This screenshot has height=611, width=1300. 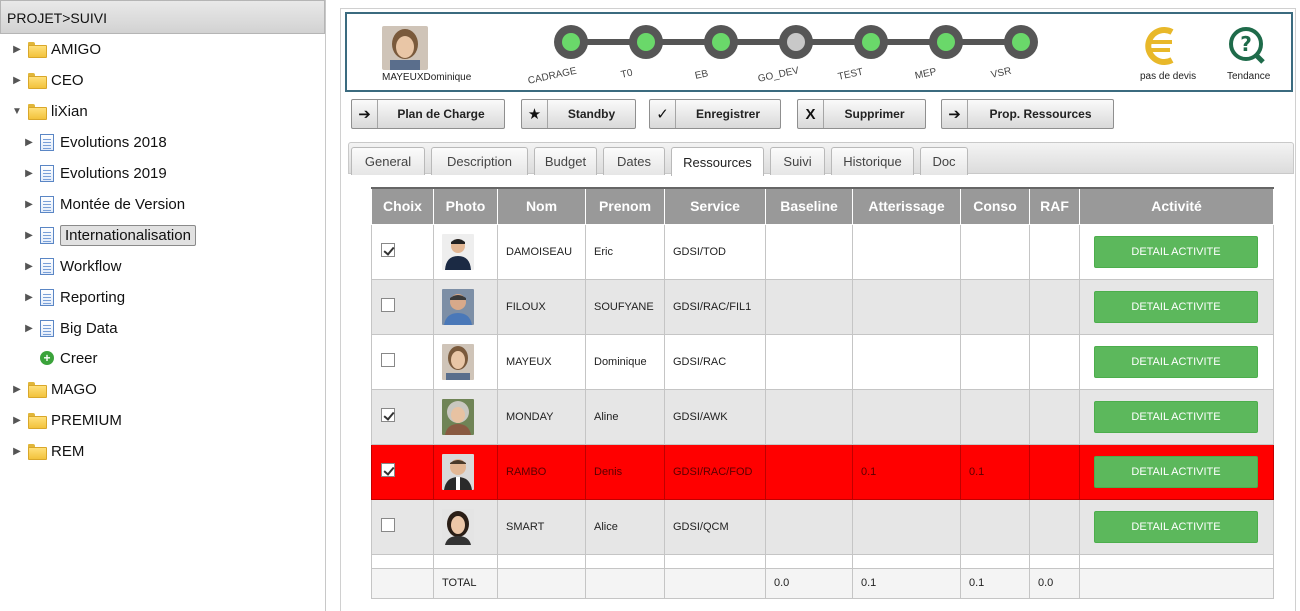 What do you see at coordinates (1040, 114) in the screenshot?
I see `button-label: Prop. Ressources` at bounding box center [1040, 114].